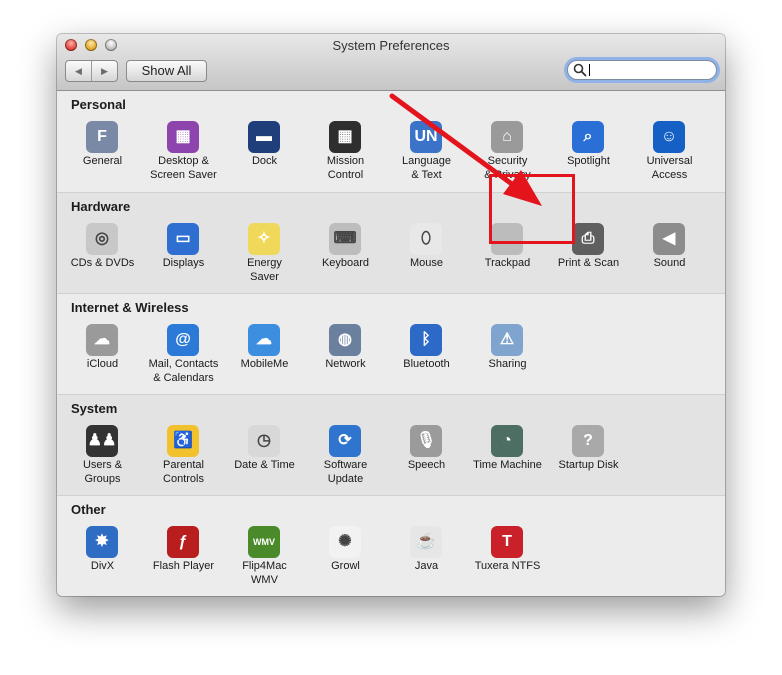 Image resolution: width=782 pixels, height=675 pixels. What do you see at coordinates (507, 357) in the screenshot?
I see `pane-sharing: ⚠ Sharing` at bounding box center [507, 357].